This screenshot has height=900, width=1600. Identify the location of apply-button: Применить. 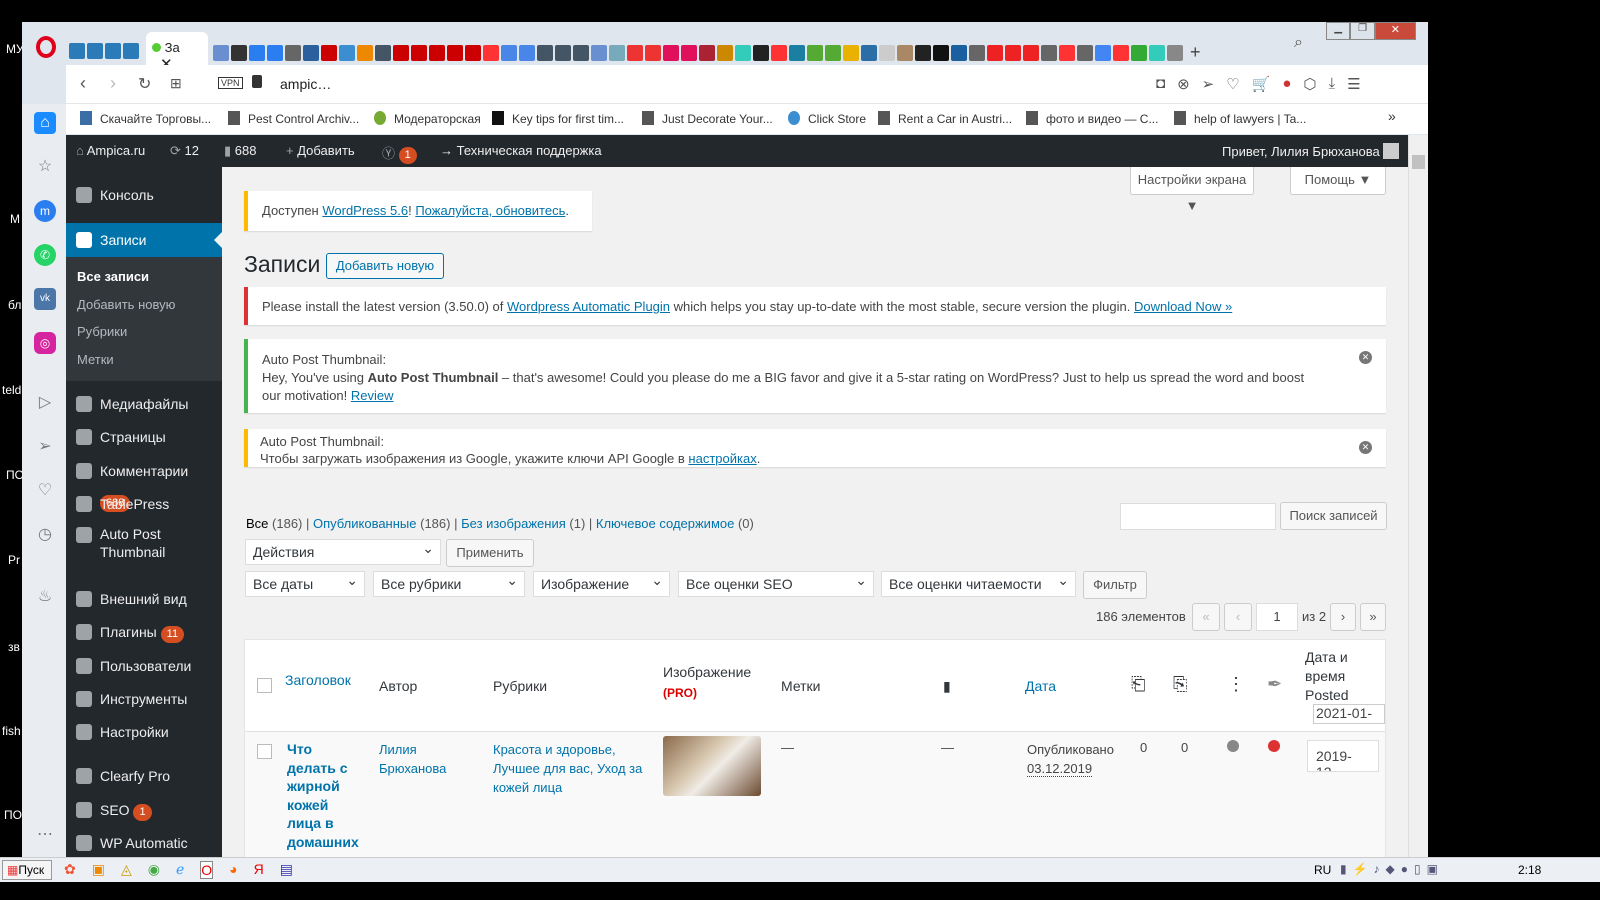
(490, 553).